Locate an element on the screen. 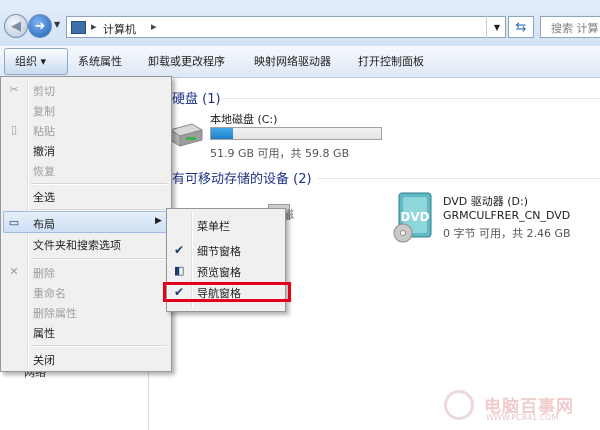 The height and width of the screenshot is (430, 600). open-control-panel-button: 打开控制面板 is located at coordinates (391, 61).